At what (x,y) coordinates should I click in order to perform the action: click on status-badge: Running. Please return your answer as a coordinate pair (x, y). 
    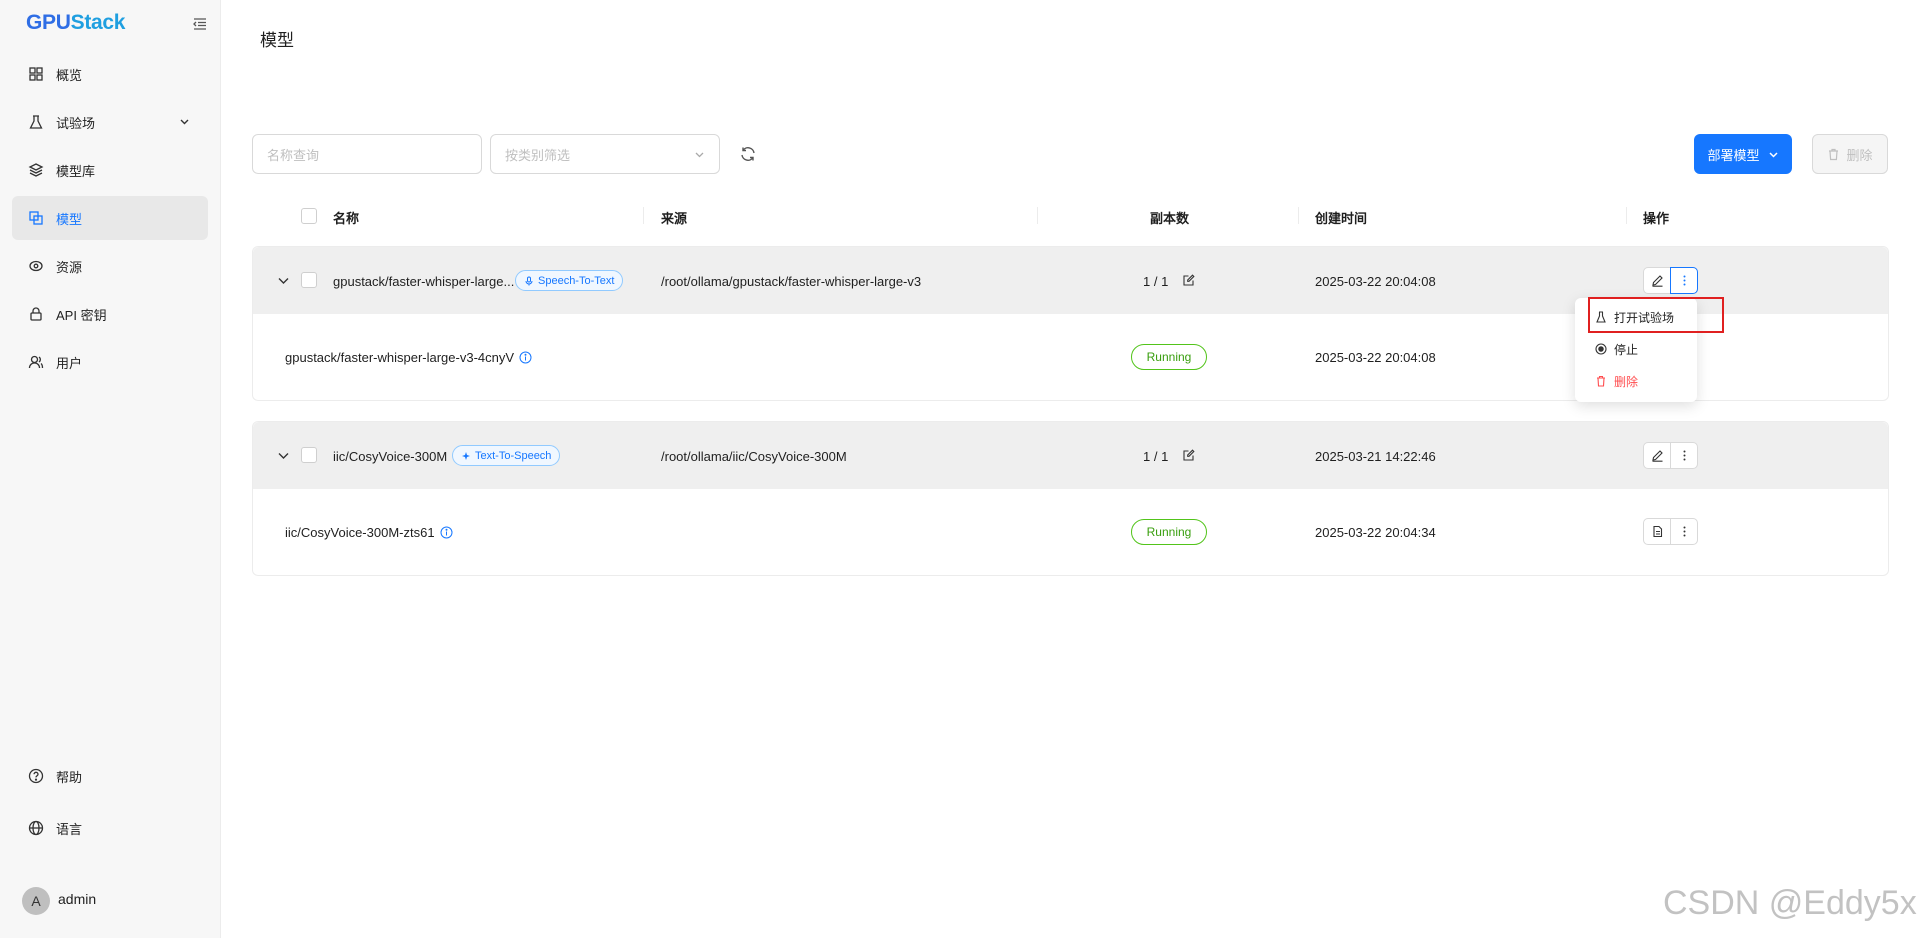
    Looking at the image, I should click on (1169, 532).